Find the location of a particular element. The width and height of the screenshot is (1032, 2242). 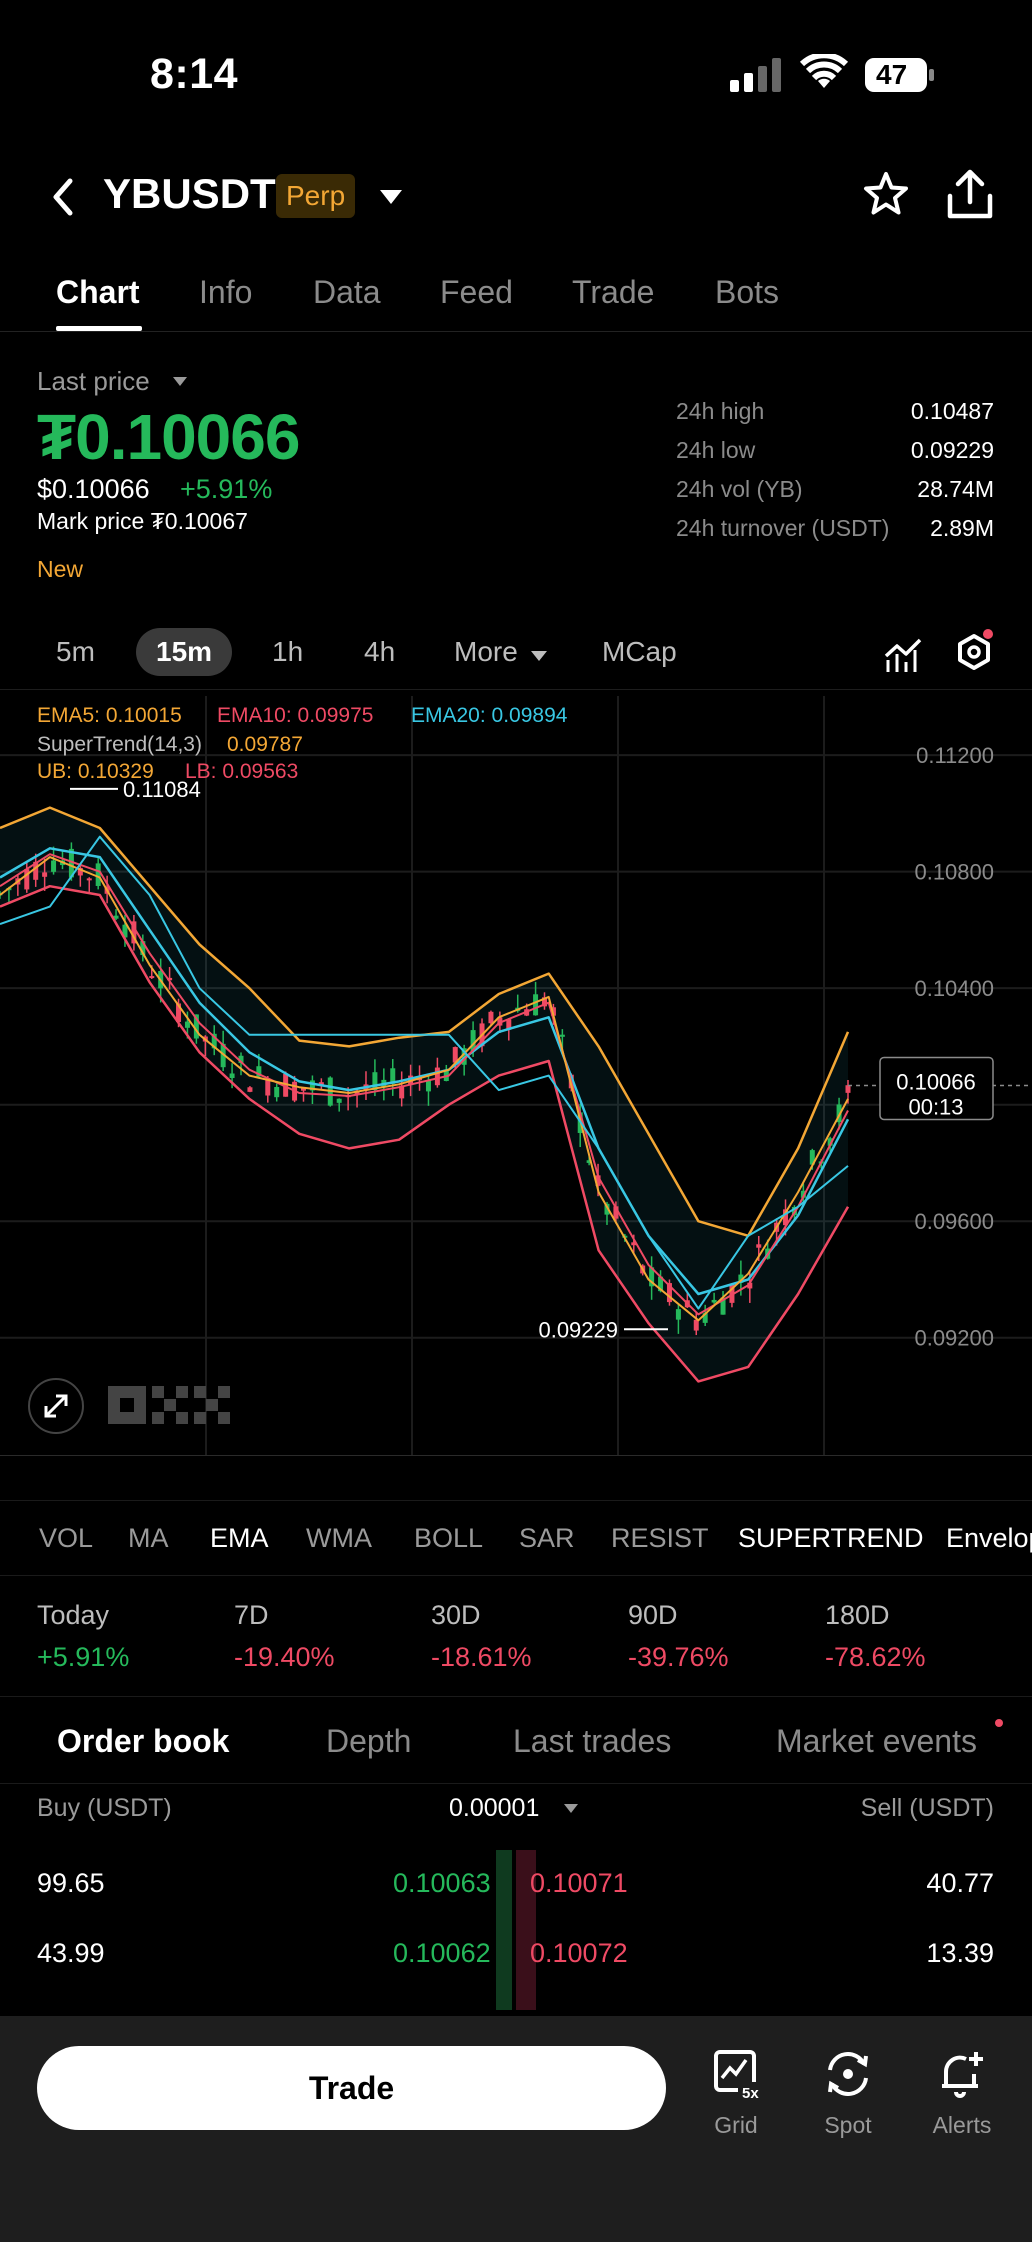

tab-market-events: Market events is located at coordinates (876, 1741).